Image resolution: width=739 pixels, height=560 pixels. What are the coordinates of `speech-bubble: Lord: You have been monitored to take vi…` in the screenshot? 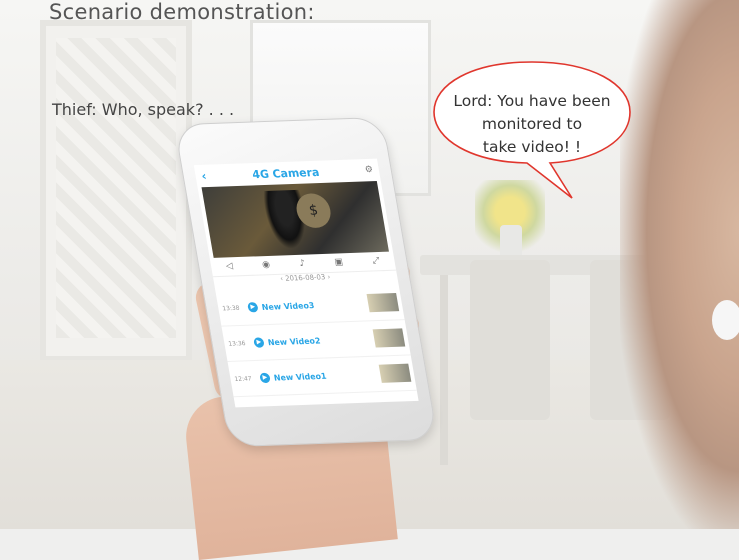 It's located at (532, 129).